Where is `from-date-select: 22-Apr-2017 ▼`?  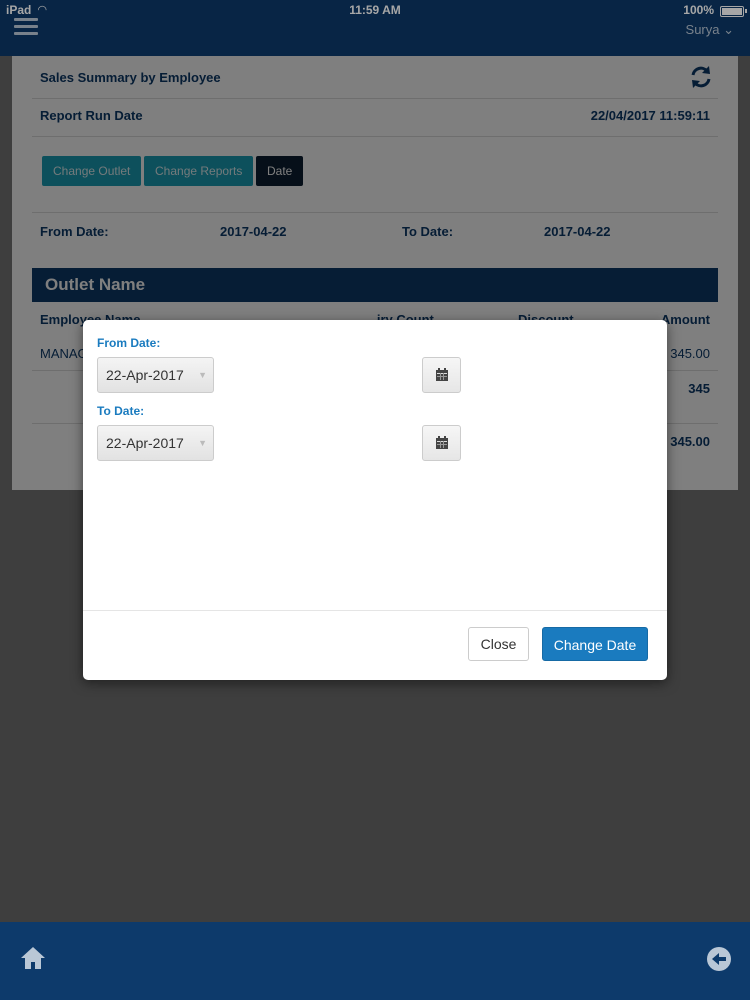 from-date-select: 22-Apr-2017 ▼ is located at coordinates (155, 375).